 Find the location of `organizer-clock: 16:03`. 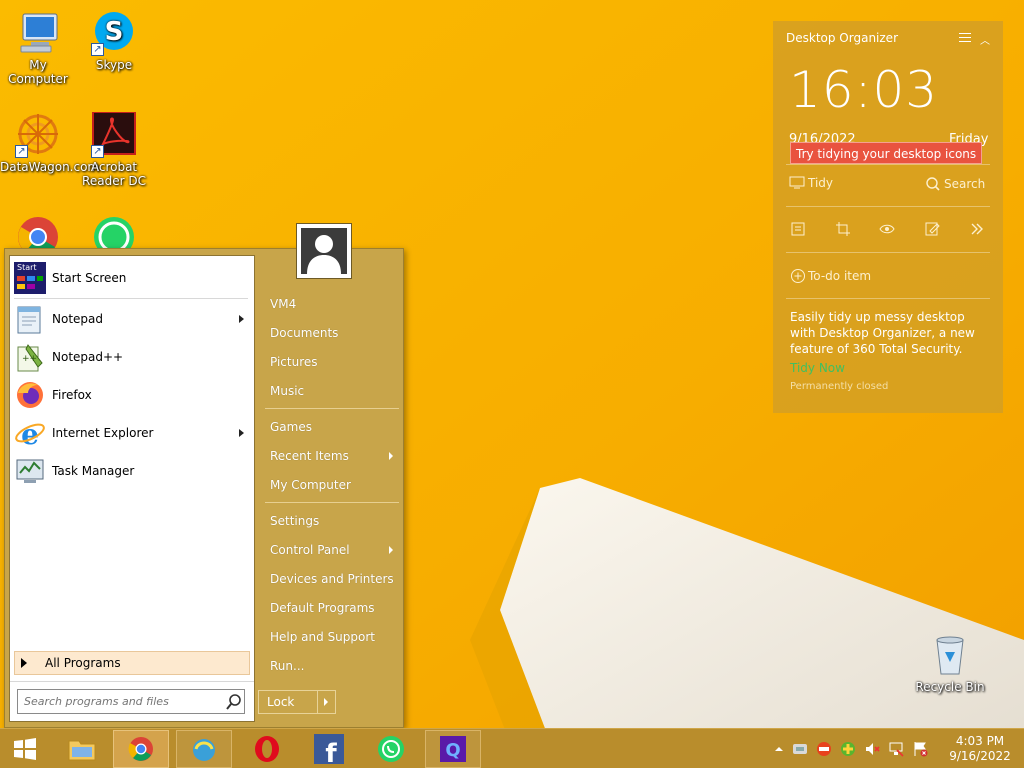

organizer-clock: 16:03 is located at coordinates (864, 90).